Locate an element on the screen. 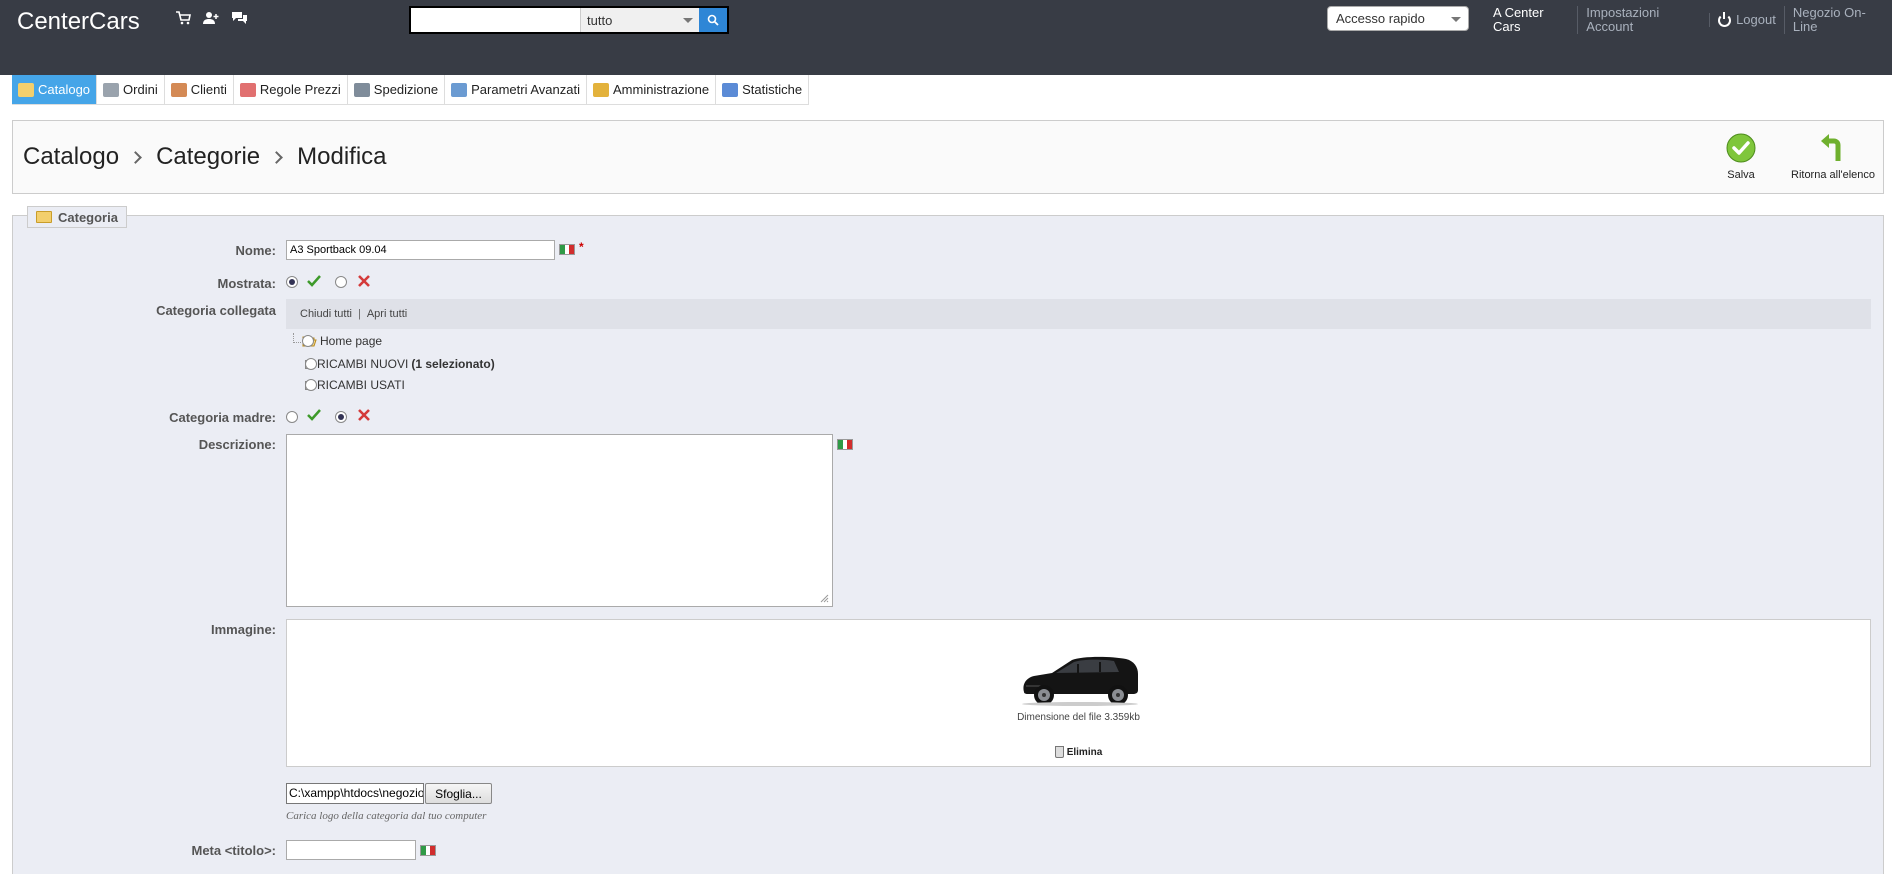  search-icon is located at coordinates (713, 20).